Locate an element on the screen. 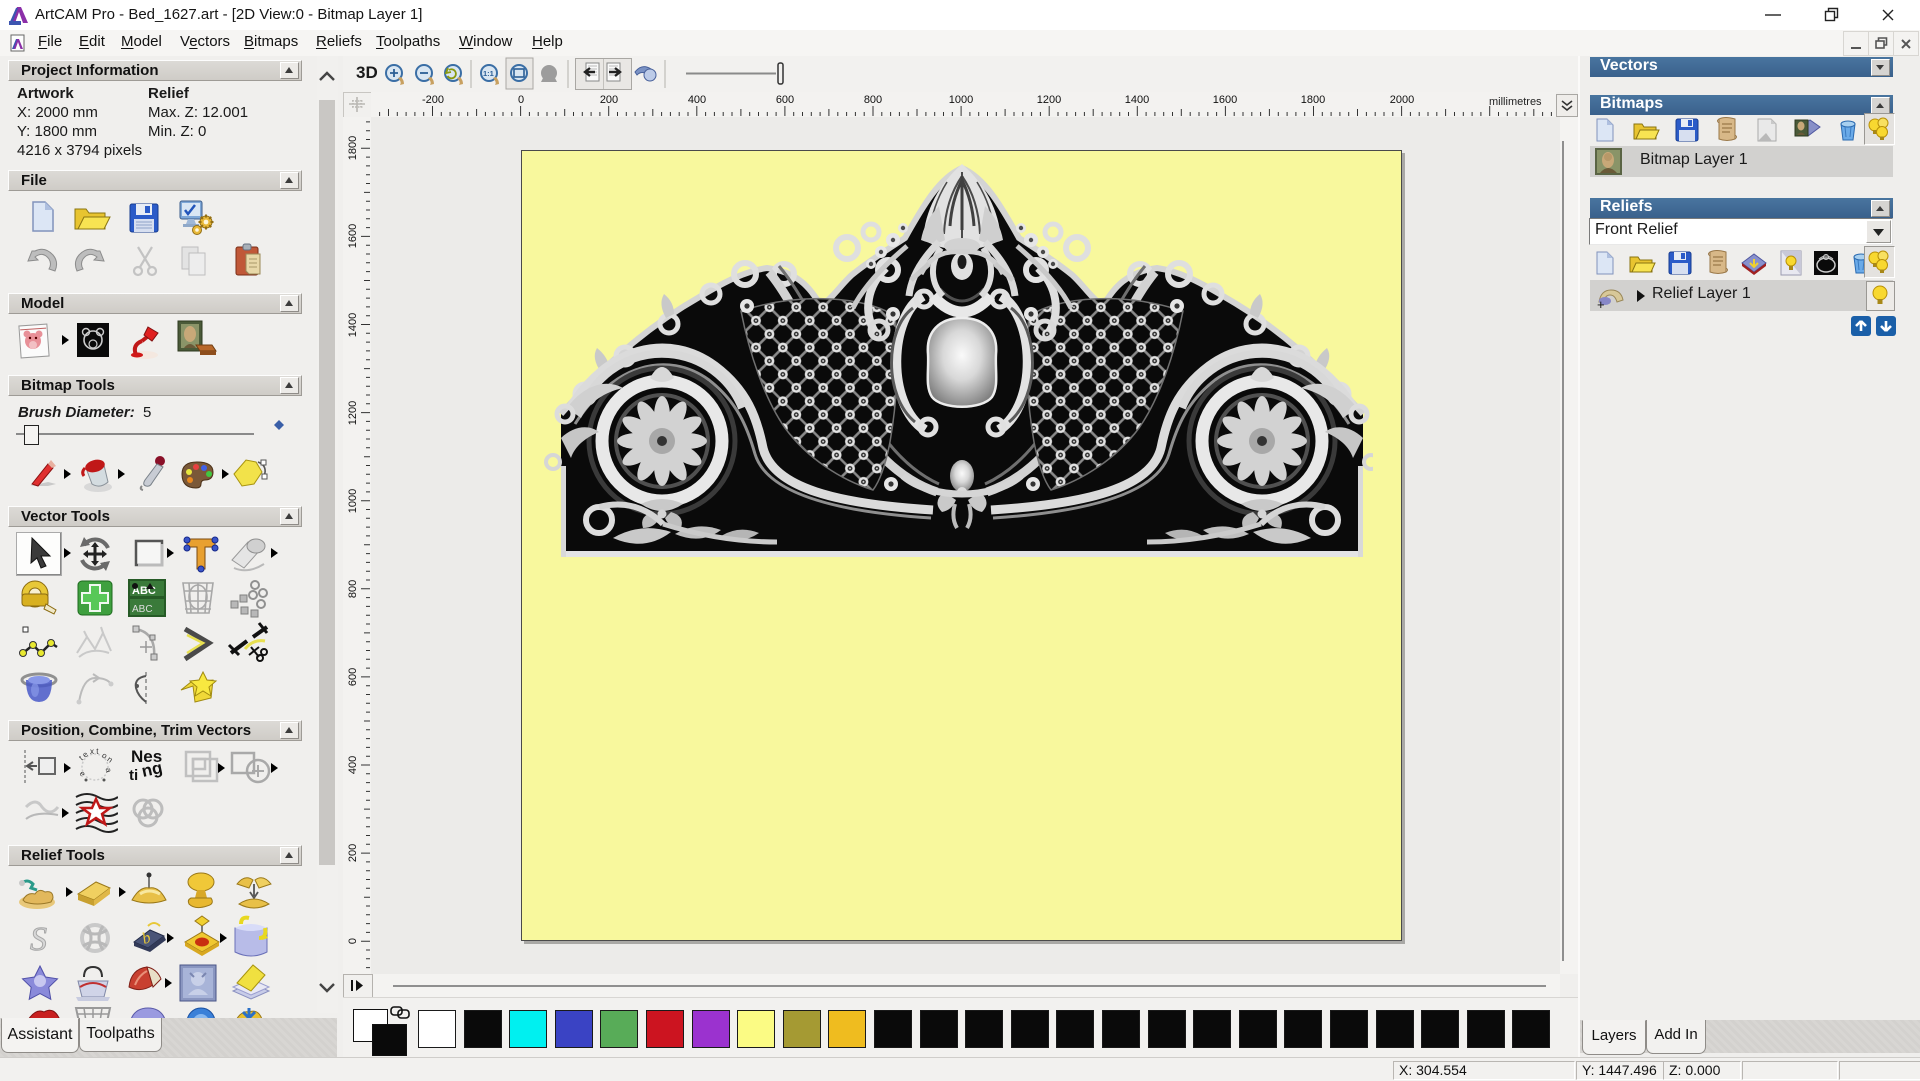 The image size is (1920, 1081). svg-text: S is located at coordinates (38, 939).